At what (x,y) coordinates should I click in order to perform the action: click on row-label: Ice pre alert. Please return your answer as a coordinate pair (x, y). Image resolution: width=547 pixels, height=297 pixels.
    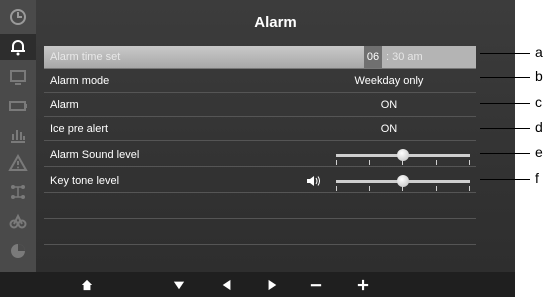
    Looking at the image, I should click on (79, 129).